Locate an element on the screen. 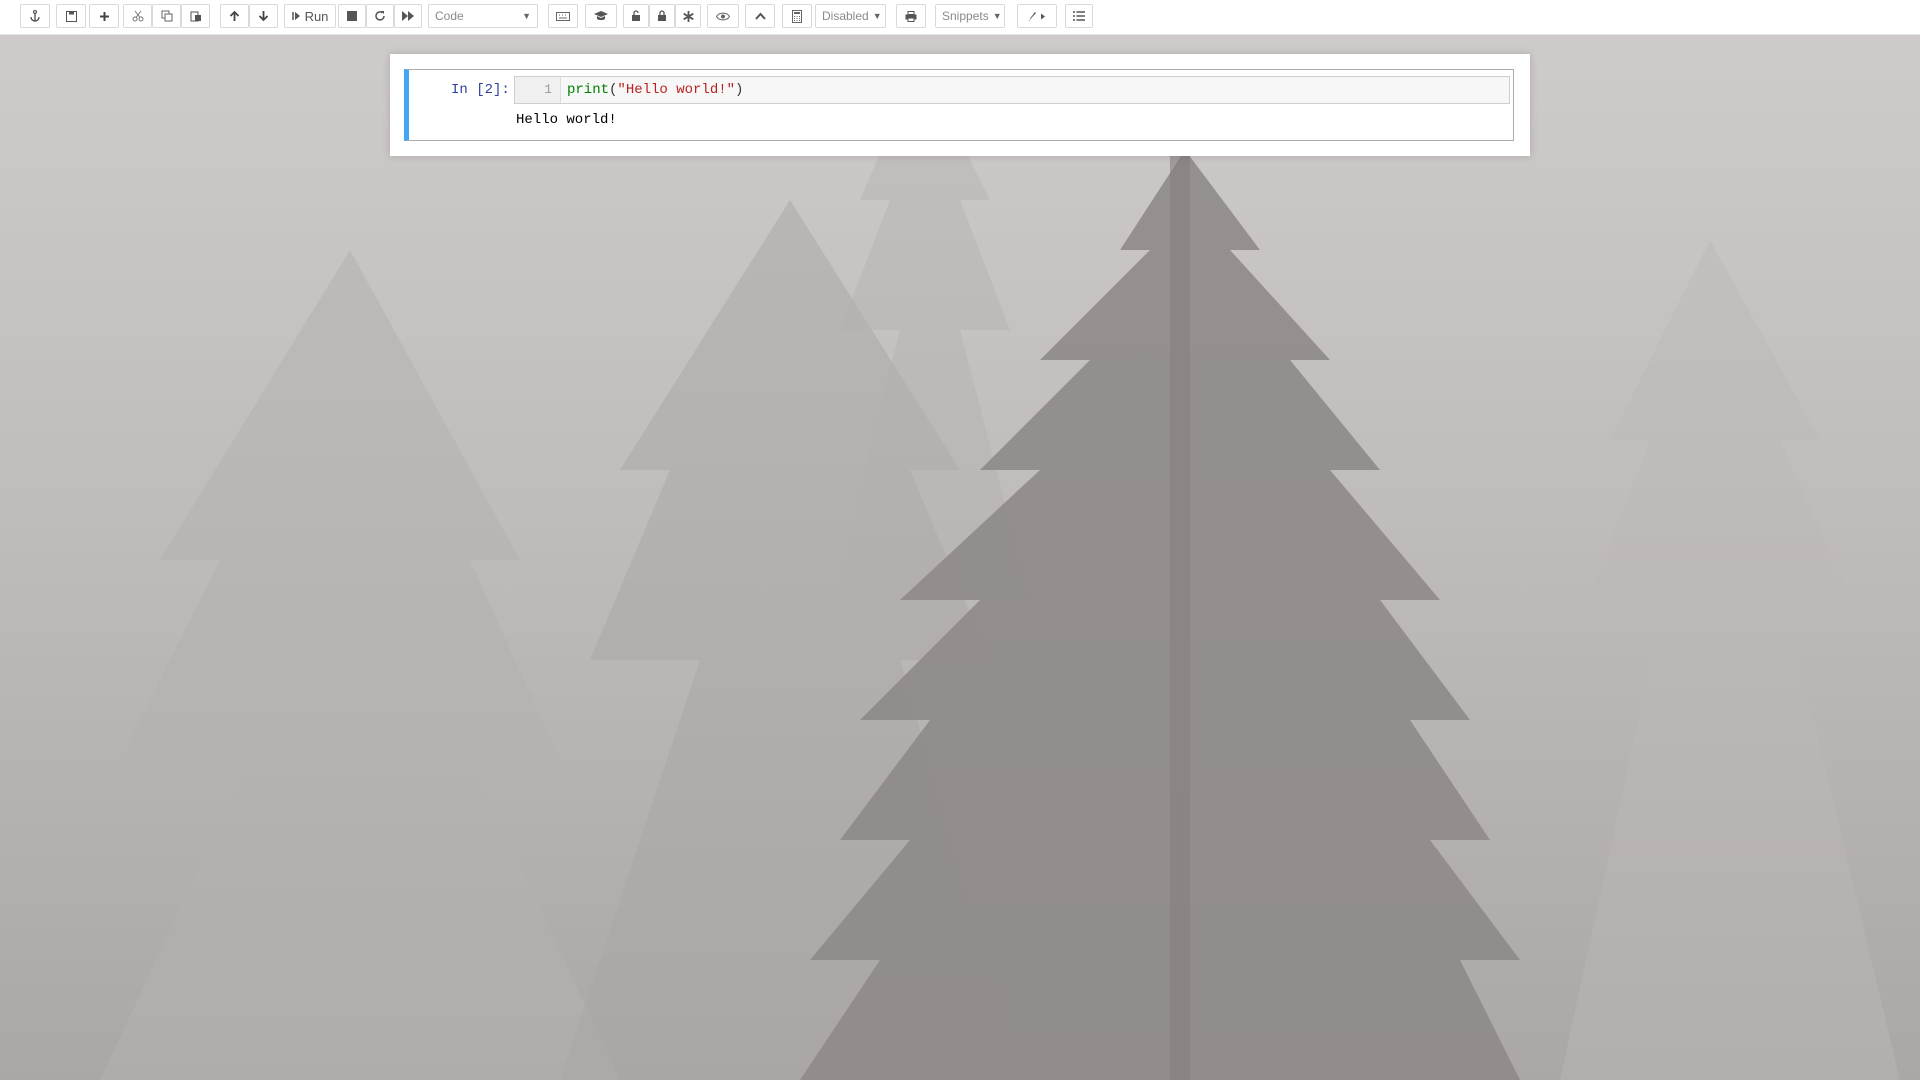  freeze-button is located at coordinates (688, 16).